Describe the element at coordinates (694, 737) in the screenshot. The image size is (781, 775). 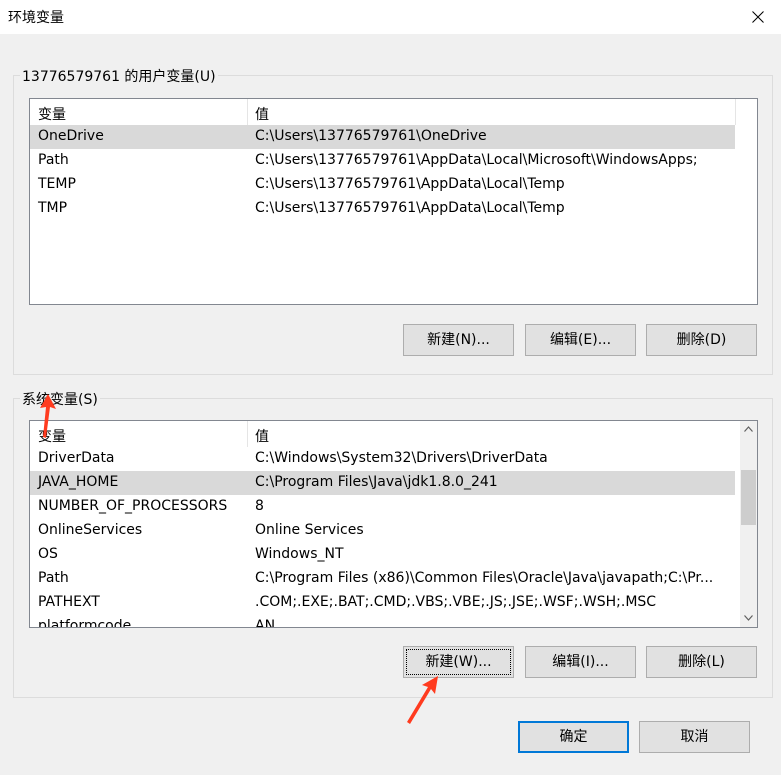
I see `cancel-button: 取消` at that location.